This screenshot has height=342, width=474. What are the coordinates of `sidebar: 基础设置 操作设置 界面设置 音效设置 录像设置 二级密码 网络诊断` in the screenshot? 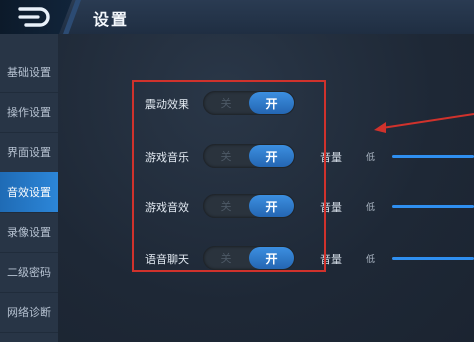 It's located at (29, 188).